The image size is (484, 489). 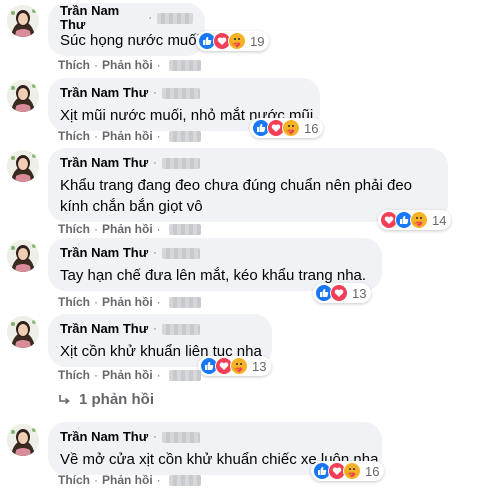 What do you see at coordinates (339, 293) in the screenshot?
I see `love-reaction-icon` at bounding box center [339, 293].